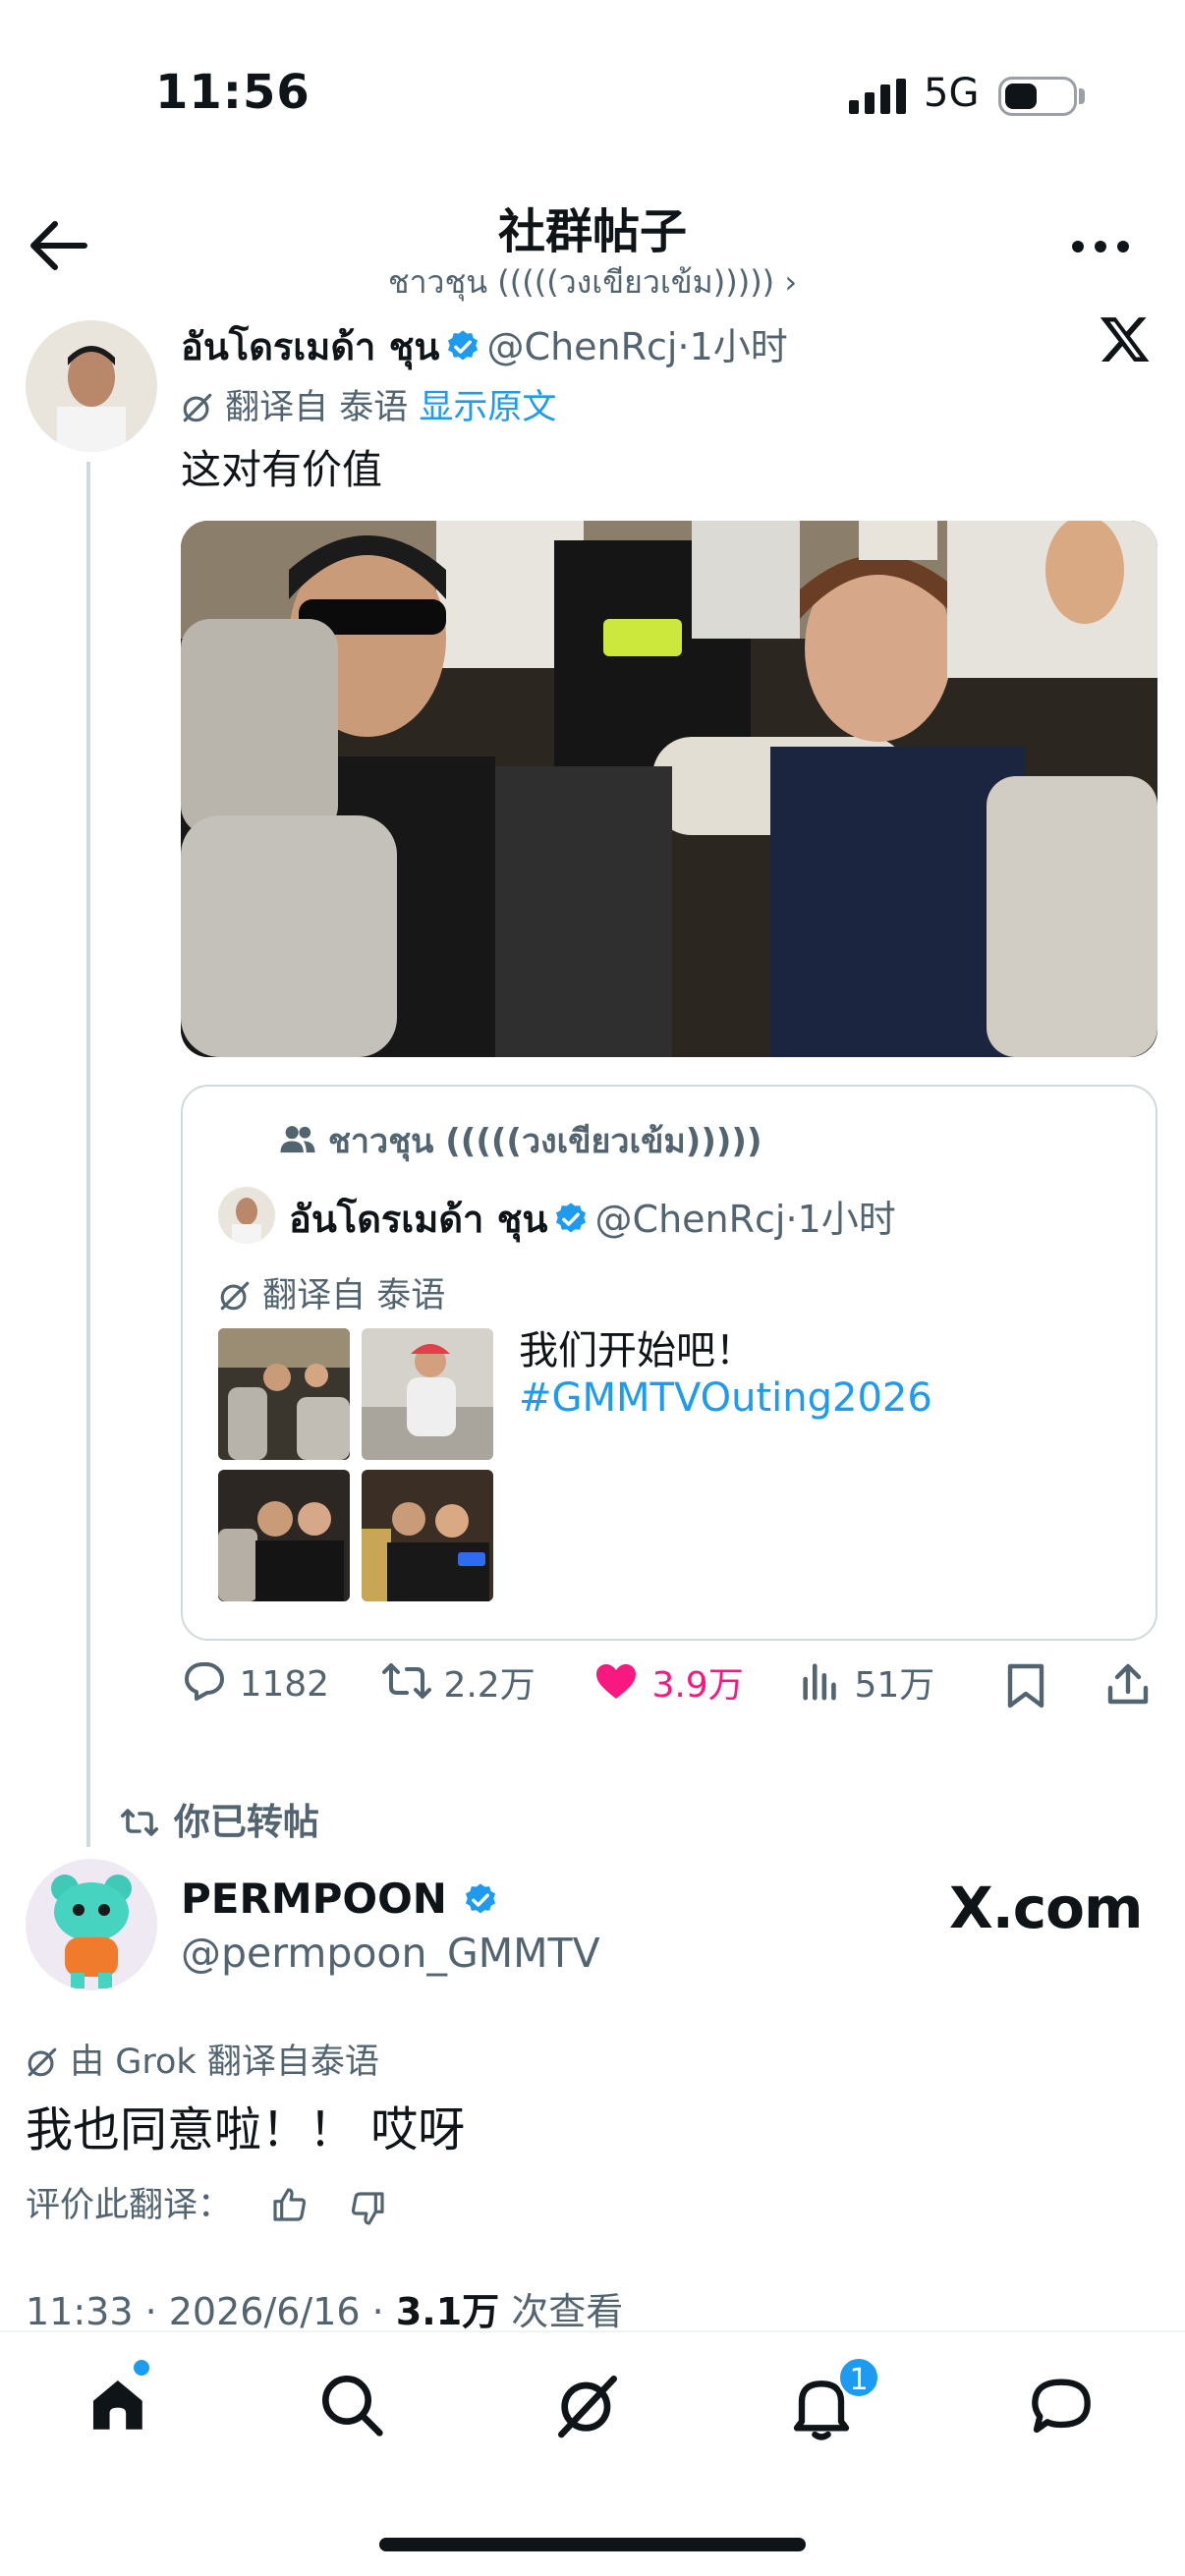  What do you see at coordinates (297, 1139) in the screenshot?
I see `community-icon` at bounding box center [297, 1139].